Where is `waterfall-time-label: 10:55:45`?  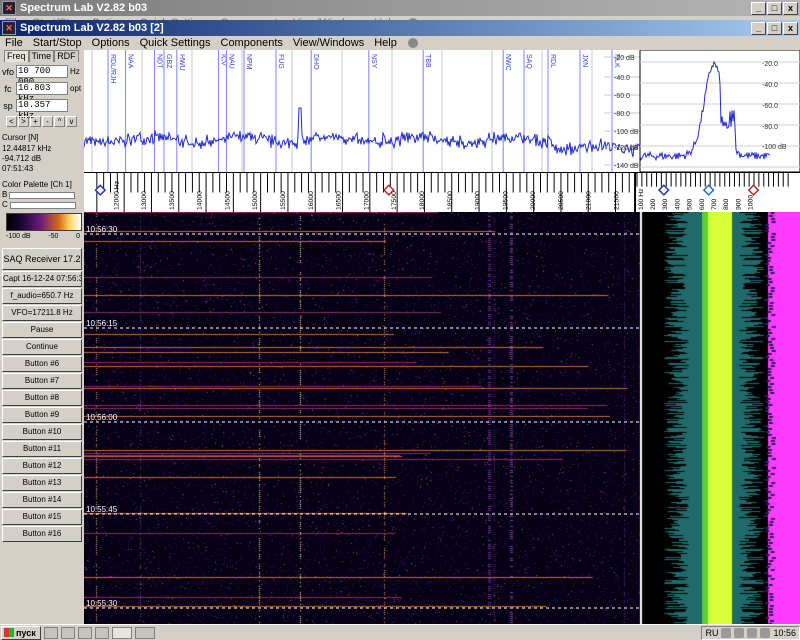 waterfall-time-label: 10:55:45 is located at coordinates (102, 509).